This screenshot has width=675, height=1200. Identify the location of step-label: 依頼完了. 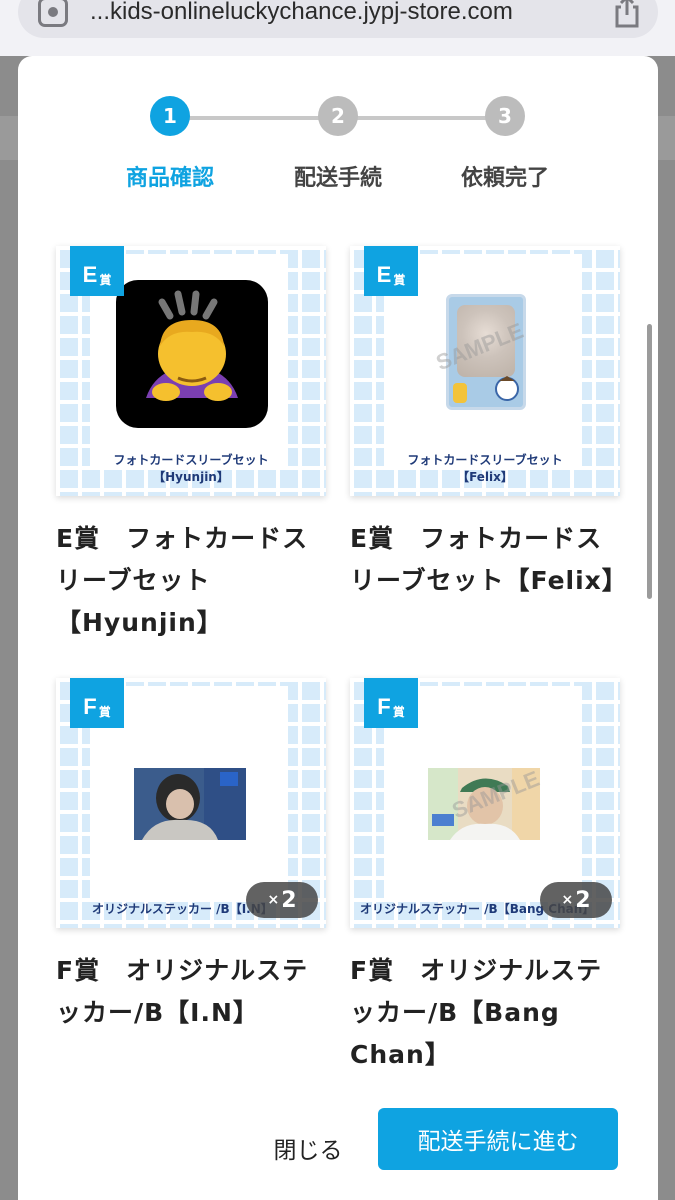
(504, 178).